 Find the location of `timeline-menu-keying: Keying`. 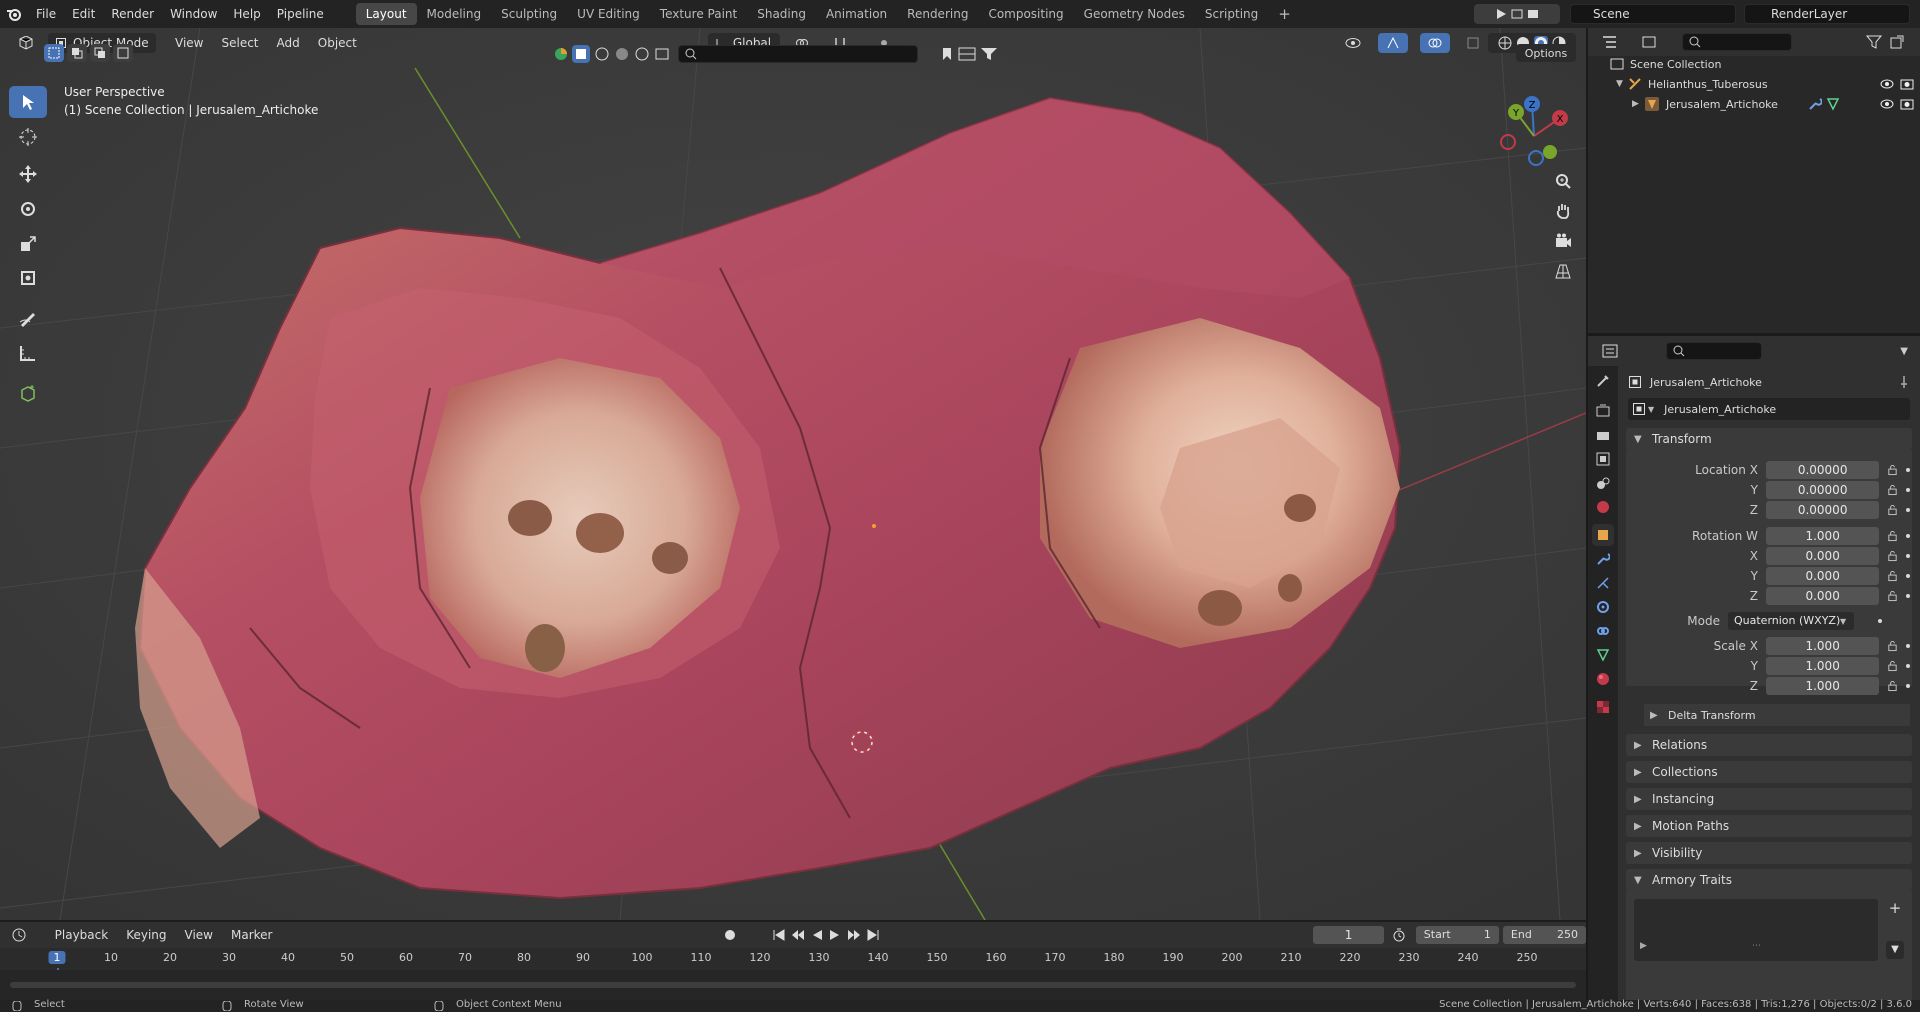

timeline-menu-keying: Keying is located at coordinates (146, 935).